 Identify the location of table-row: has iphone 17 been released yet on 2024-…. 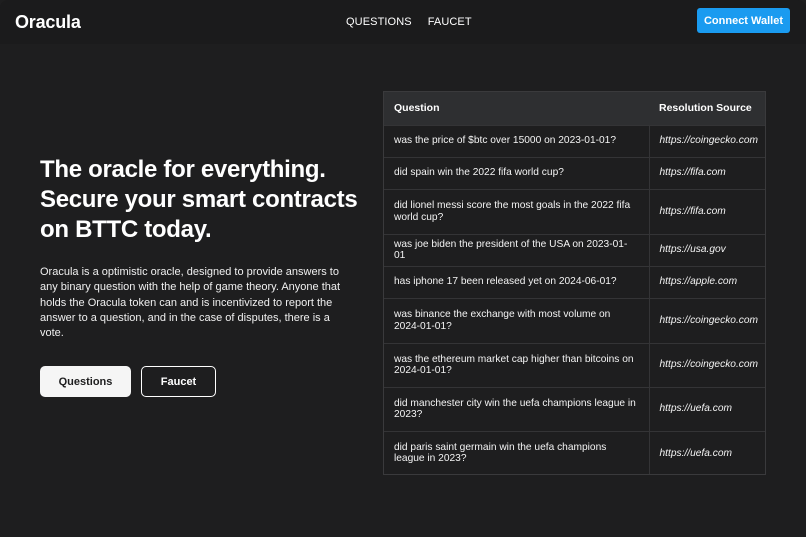
(574, 281).